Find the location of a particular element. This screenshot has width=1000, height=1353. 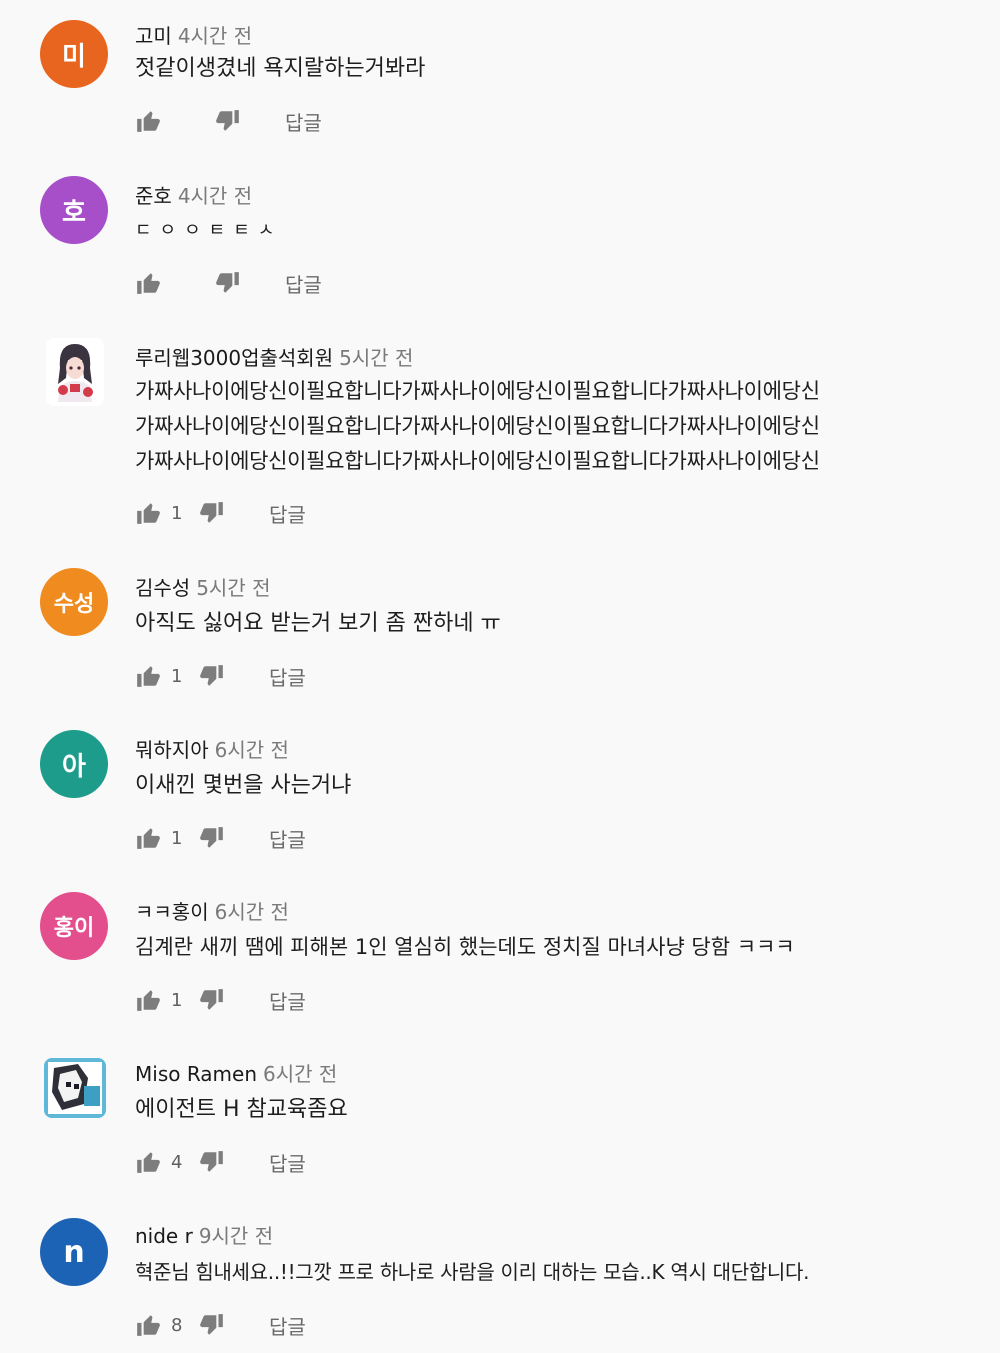

avatar-initial: 미 is located at coordinates (74, 56).